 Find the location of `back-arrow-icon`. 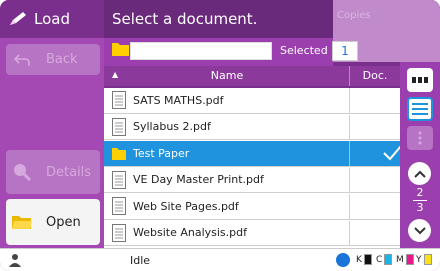

back-arrow-icon is located at coordinates (22, 60).